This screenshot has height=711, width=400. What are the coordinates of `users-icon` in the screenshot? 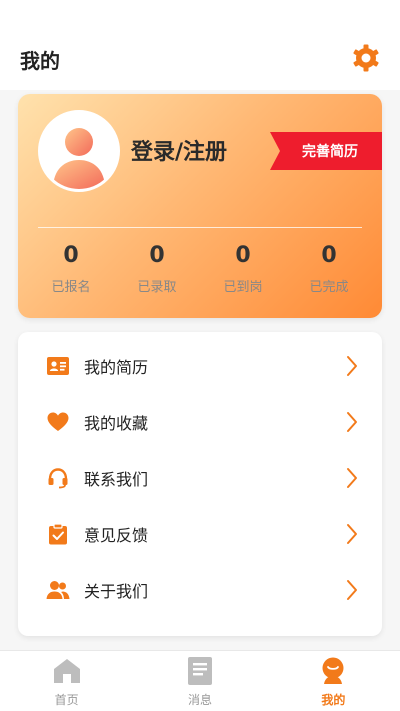 It's located at (58, 590).